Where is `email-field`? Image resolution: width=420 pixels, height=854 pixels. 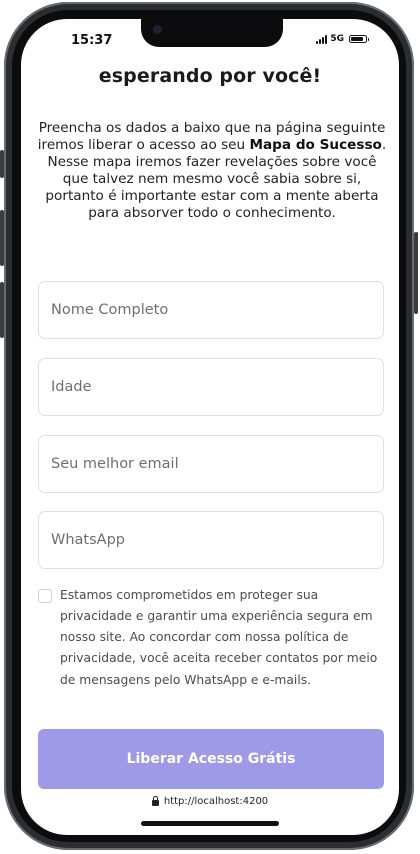 email-field is located at coordinates (211, 464).